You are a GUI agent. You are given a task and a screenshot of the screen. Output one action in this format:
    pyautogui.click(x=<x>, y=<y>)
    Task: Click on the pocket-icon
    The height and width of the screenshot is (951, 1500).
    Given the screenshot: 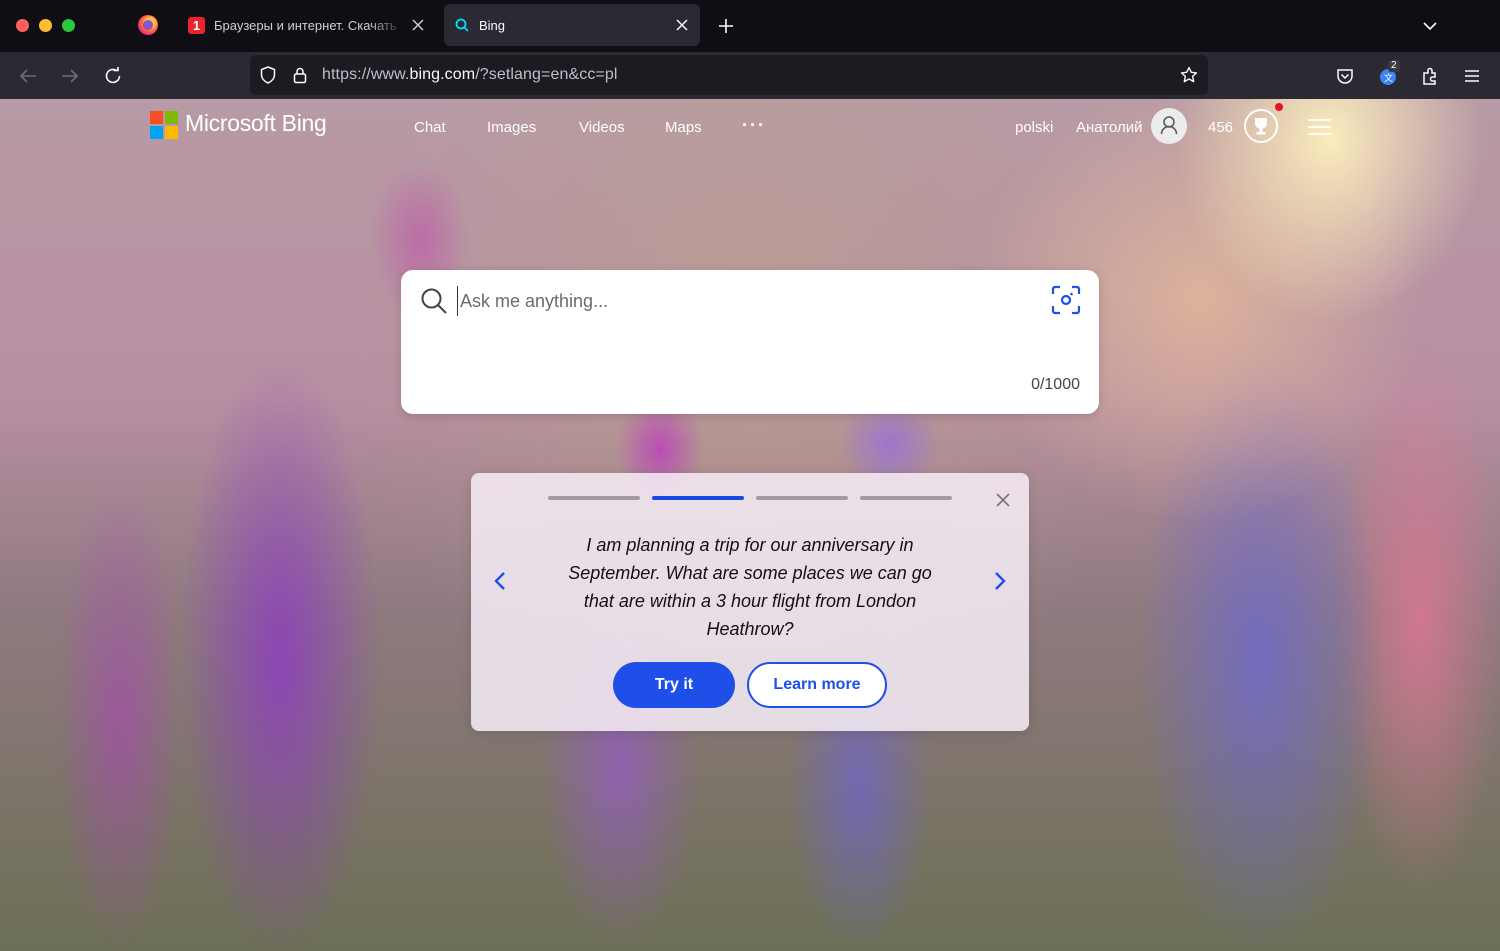 What is the action you would take?
    pyautogui.click(x=1345, y=76)
    